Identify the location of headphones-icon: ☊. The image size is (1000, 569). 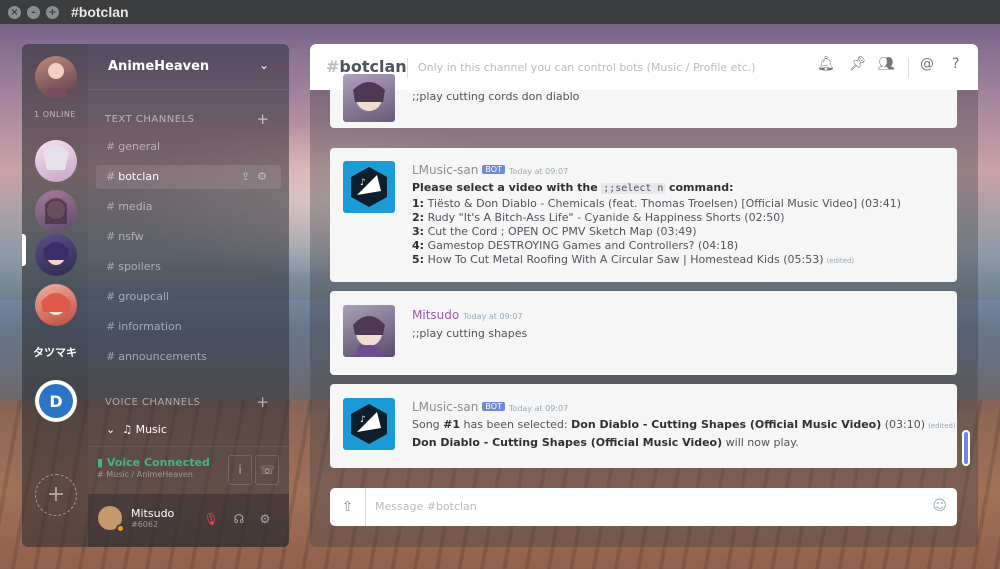
(239, 519).